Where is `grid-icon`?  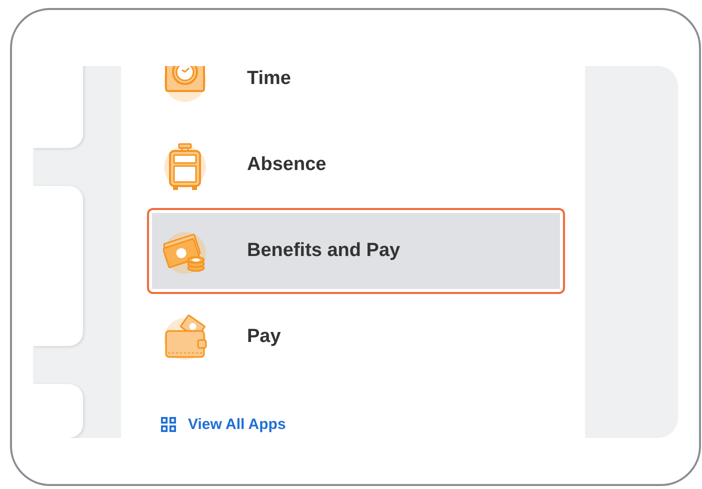
grid-icon is located at coordinates (168, 424).